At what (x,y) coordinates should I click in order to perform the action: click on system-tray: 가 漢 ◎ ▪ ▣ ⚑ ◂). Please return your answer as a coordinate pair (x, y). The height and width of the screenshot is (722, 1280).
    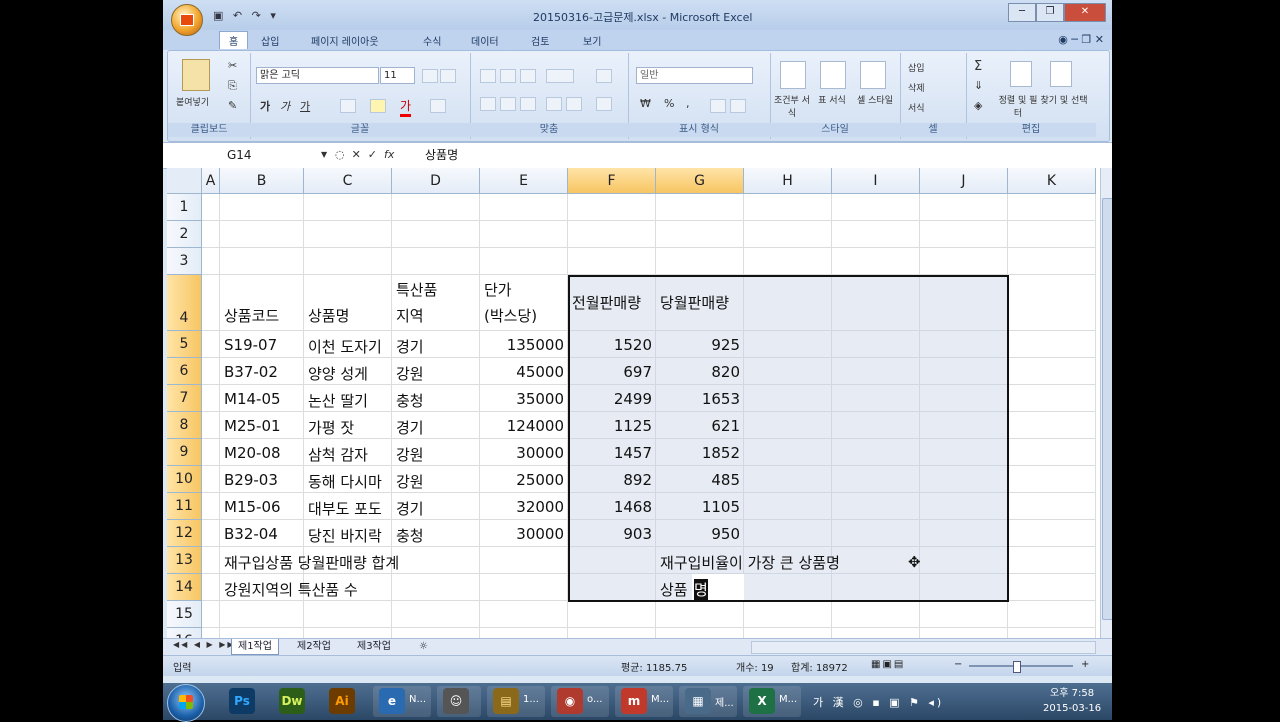
    Looking at the image, I should click on (878, 702).